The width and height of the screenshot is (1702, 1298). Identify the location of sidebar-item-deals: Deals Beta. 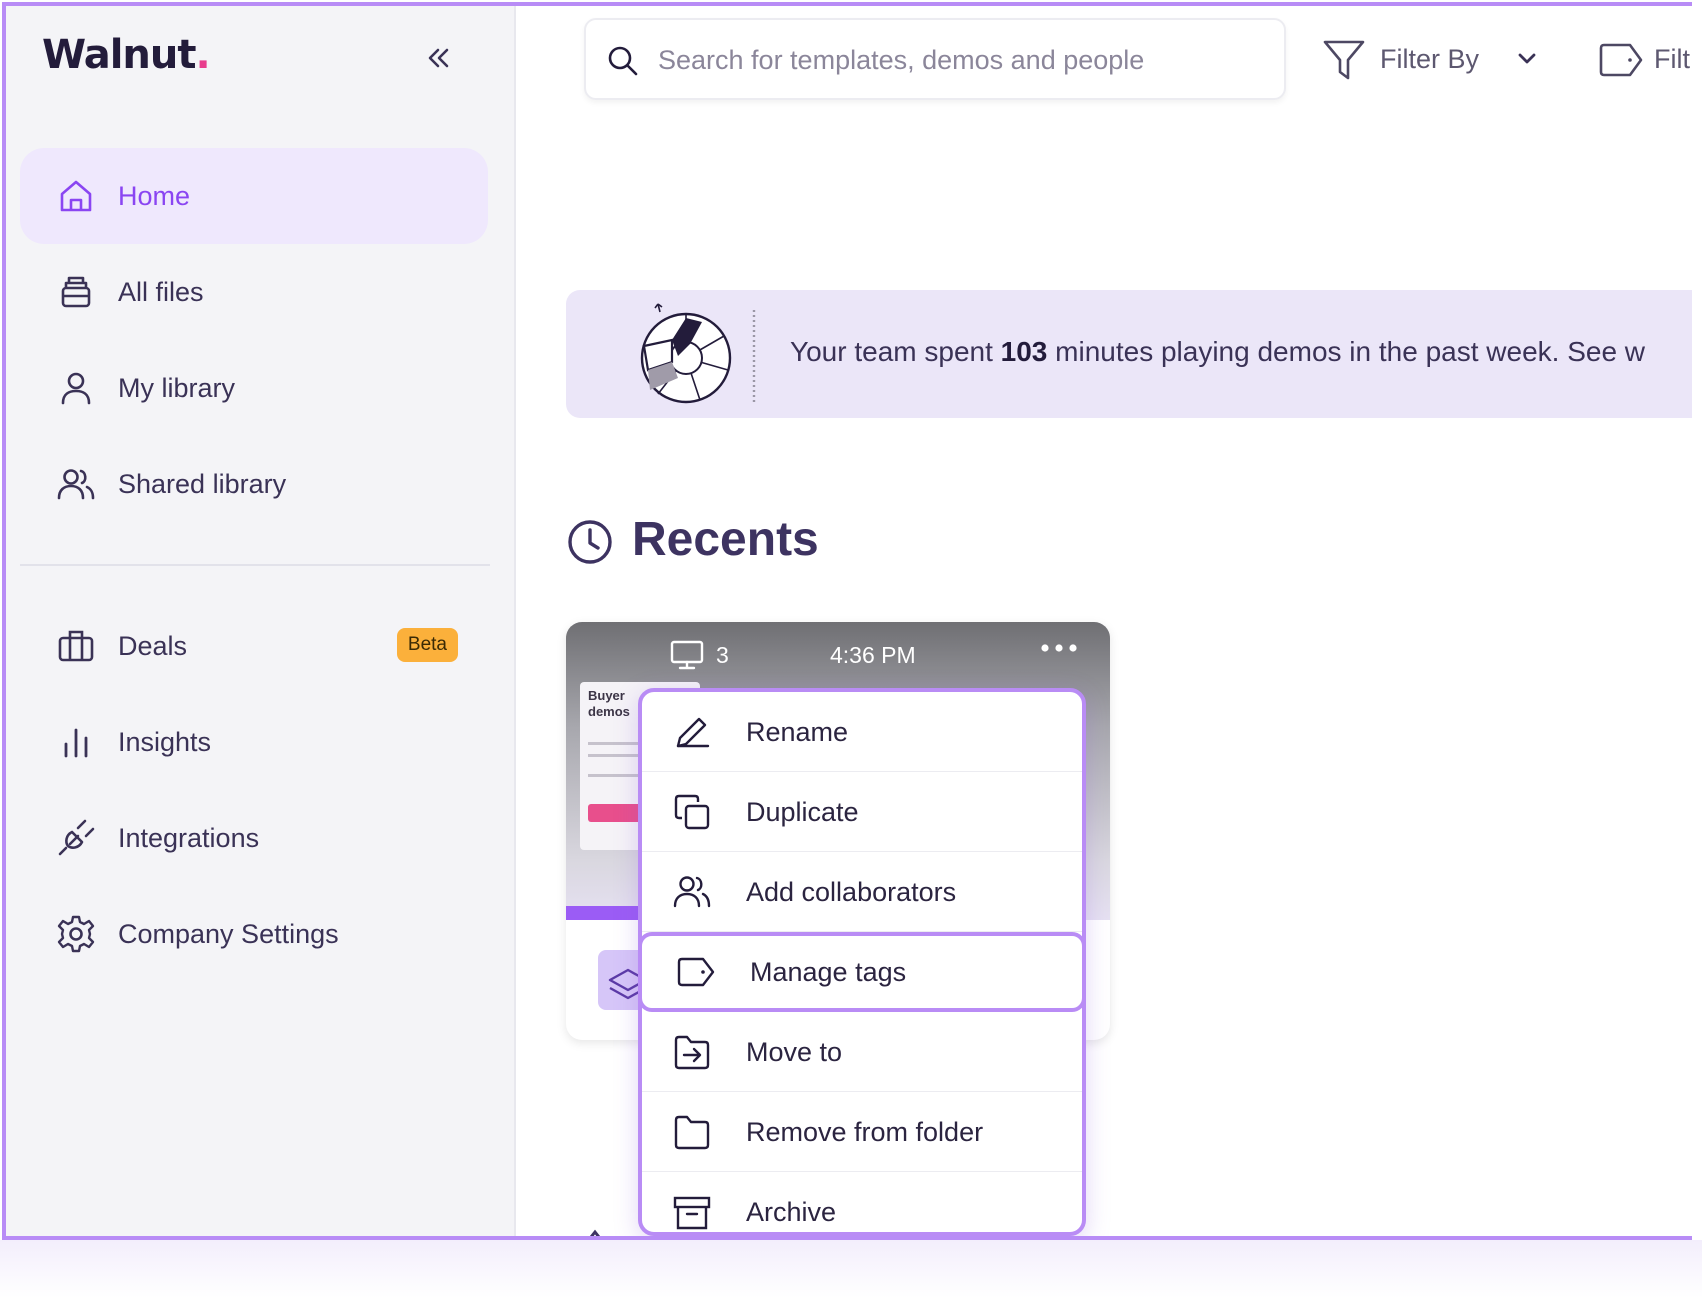
(254, 646).